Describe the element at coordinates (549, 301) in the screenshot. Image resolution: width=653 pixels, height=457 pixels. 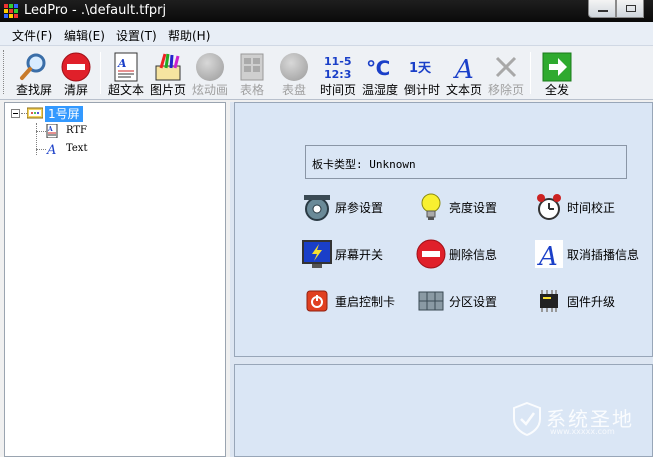
I see `chip-icon` at that location.